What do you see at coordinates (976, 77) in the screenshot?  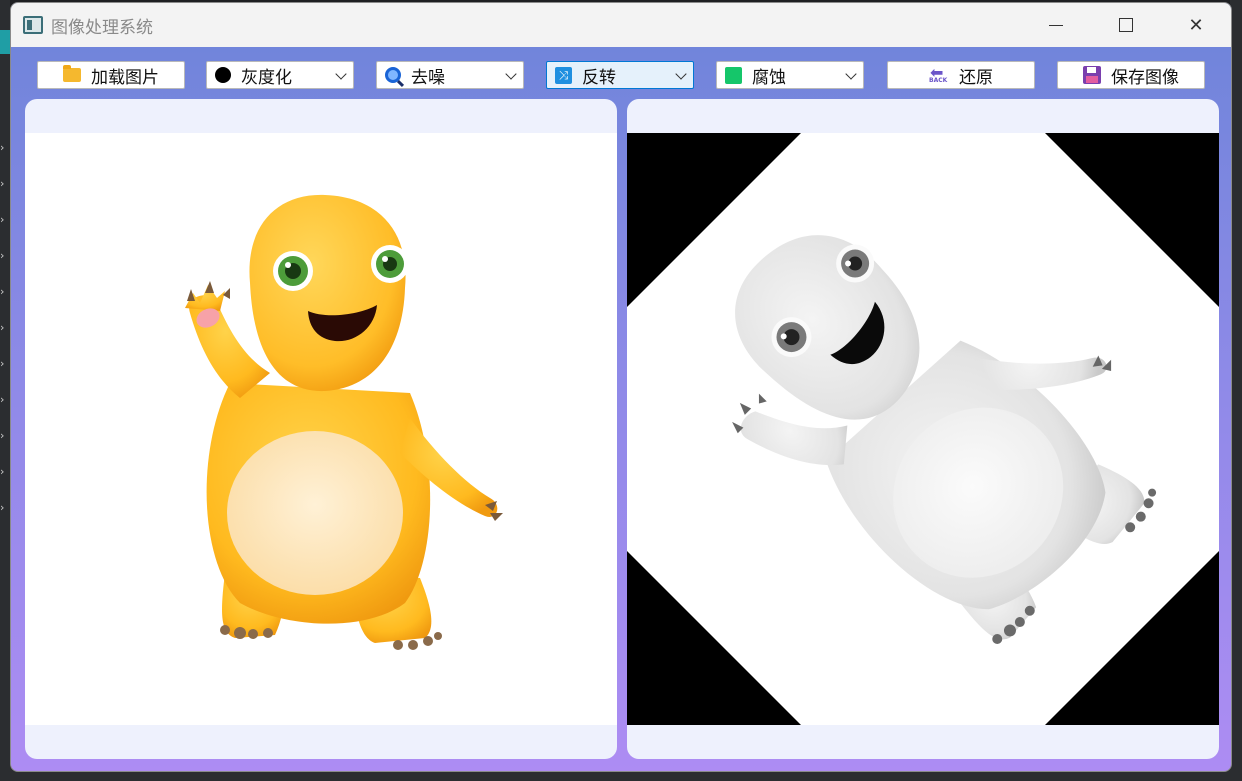 I see `restore-label: 还原` at bounding box center [976, 77].